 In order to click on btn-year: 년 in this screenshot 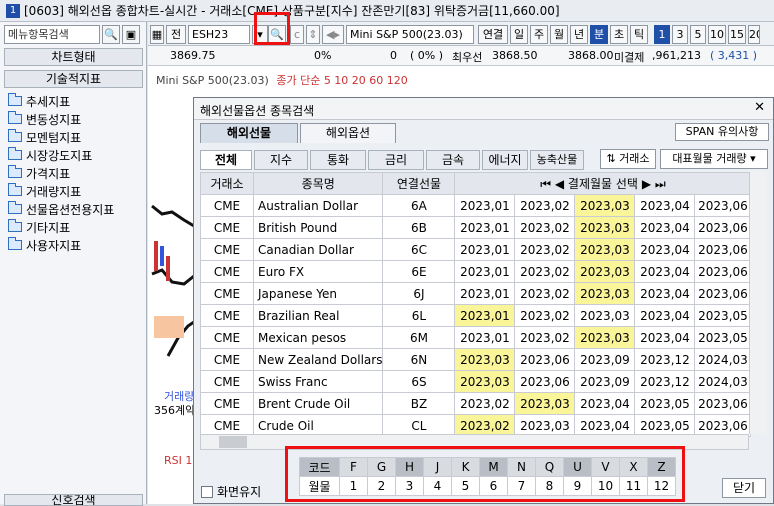, I will do `click(579, 34)`.